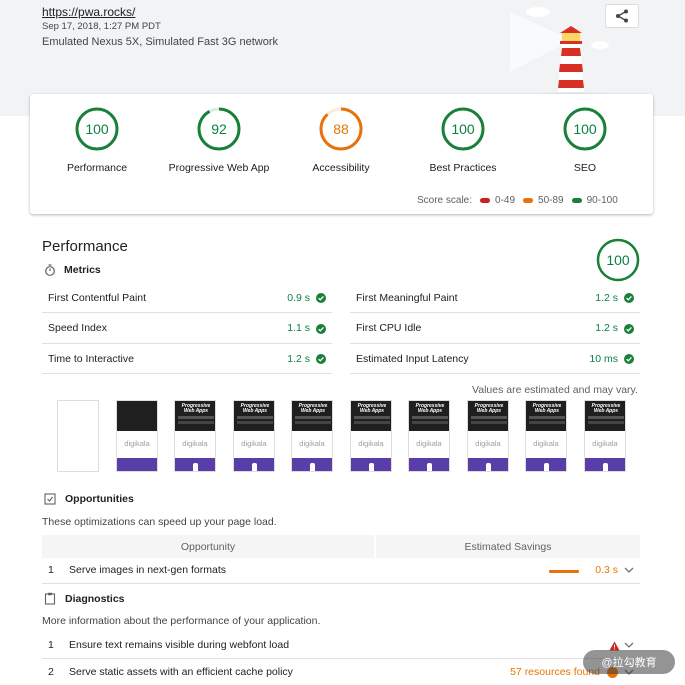 The width and height of the screenshot is (685, 685). Describe the element at coordinates (341, 571) in the screenshot. I see `opportunity-row: 1 Serve images in next-gen formats 0.3 s` at that location.